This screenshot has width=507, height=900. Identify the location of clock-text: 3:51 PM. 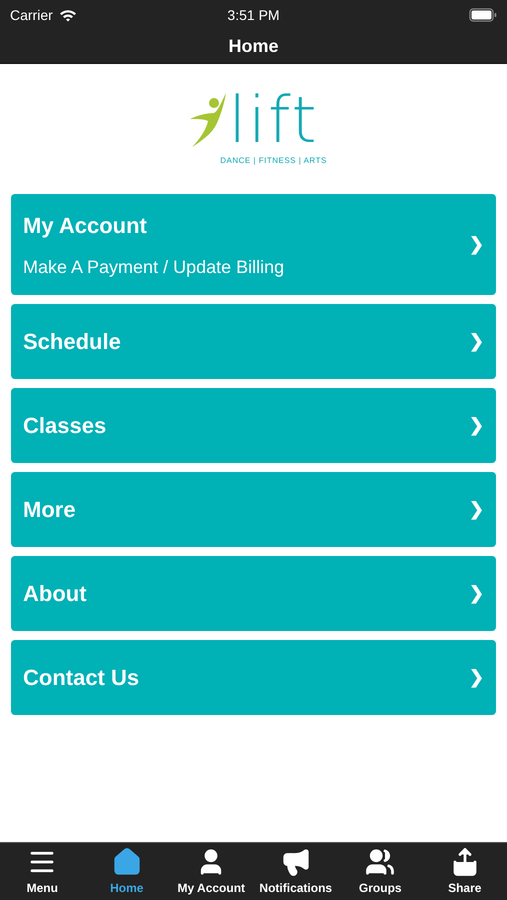
(253, 15).